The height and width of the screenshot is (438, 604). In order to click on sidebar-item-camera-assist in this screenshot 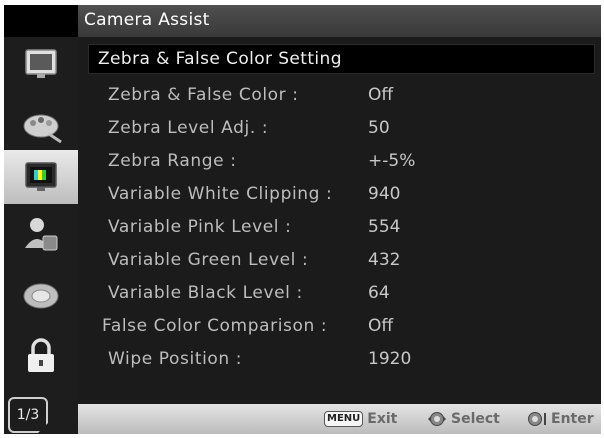, I will do `click(41, 177)`.